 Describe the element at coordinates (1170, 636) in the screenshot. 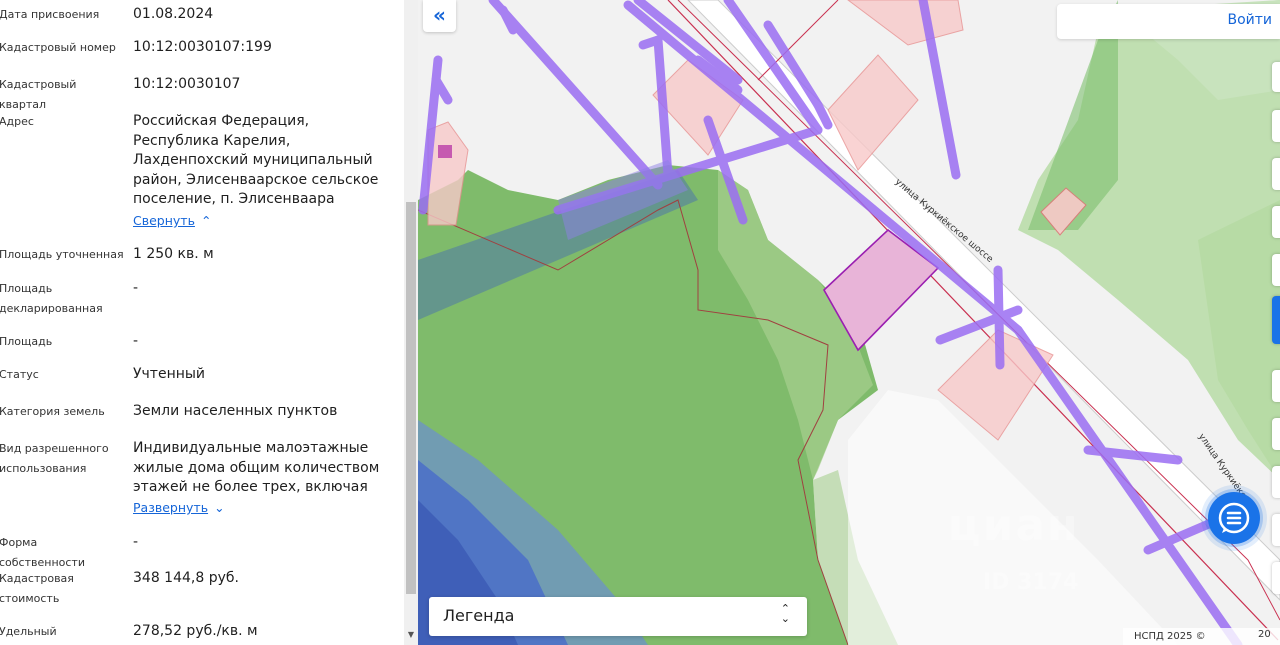

I see `attribution-text: НСПД 2025 ©` at that location.